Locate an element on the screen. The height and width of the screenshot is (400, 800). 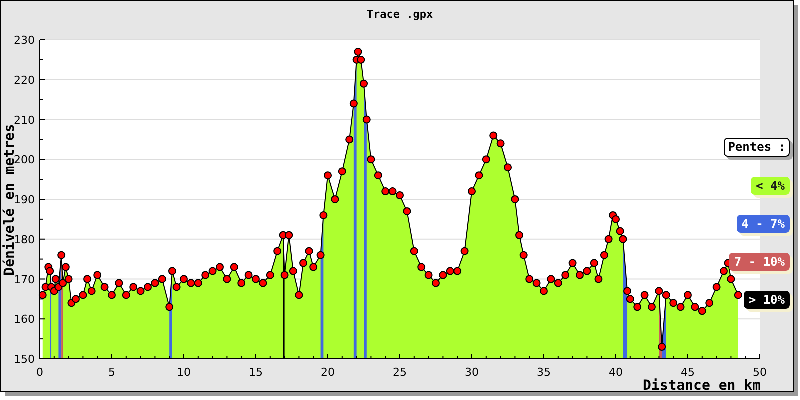
axis-tick-label: 170 is located at coordinates (24, 279).